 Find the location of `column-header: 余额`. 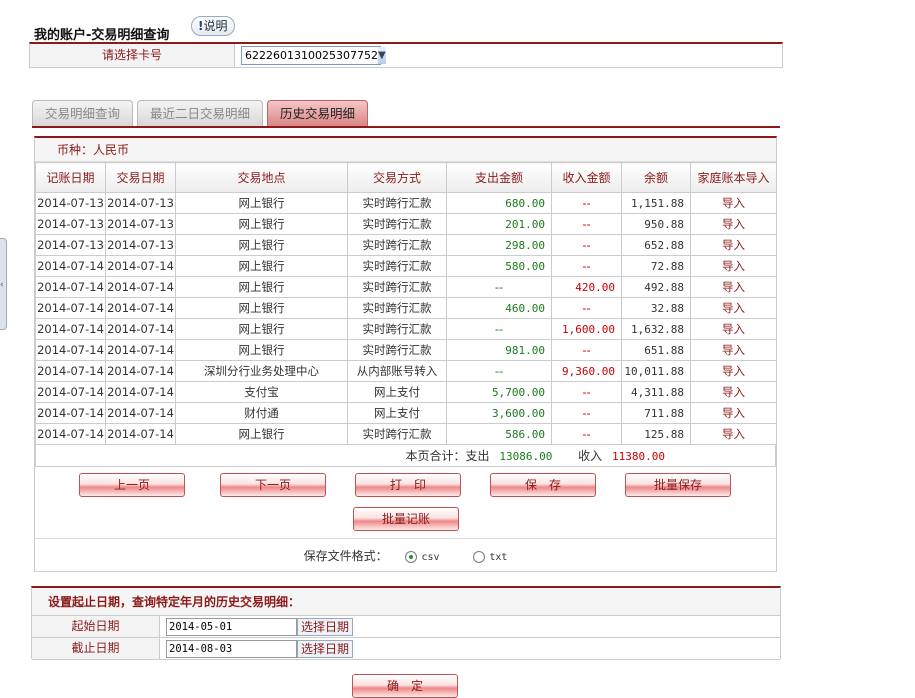

column-header: 余额 is located at coordinates (656, 177).